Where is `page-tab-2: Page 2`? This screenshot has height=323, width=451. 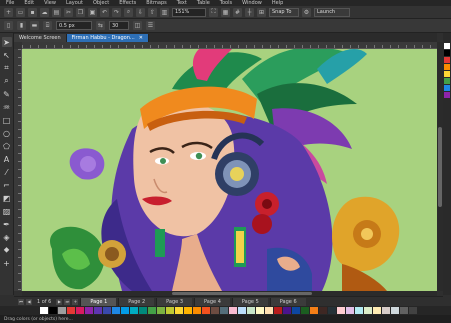
page-tab-2: Page 2 is located at coordinates (136, 301).